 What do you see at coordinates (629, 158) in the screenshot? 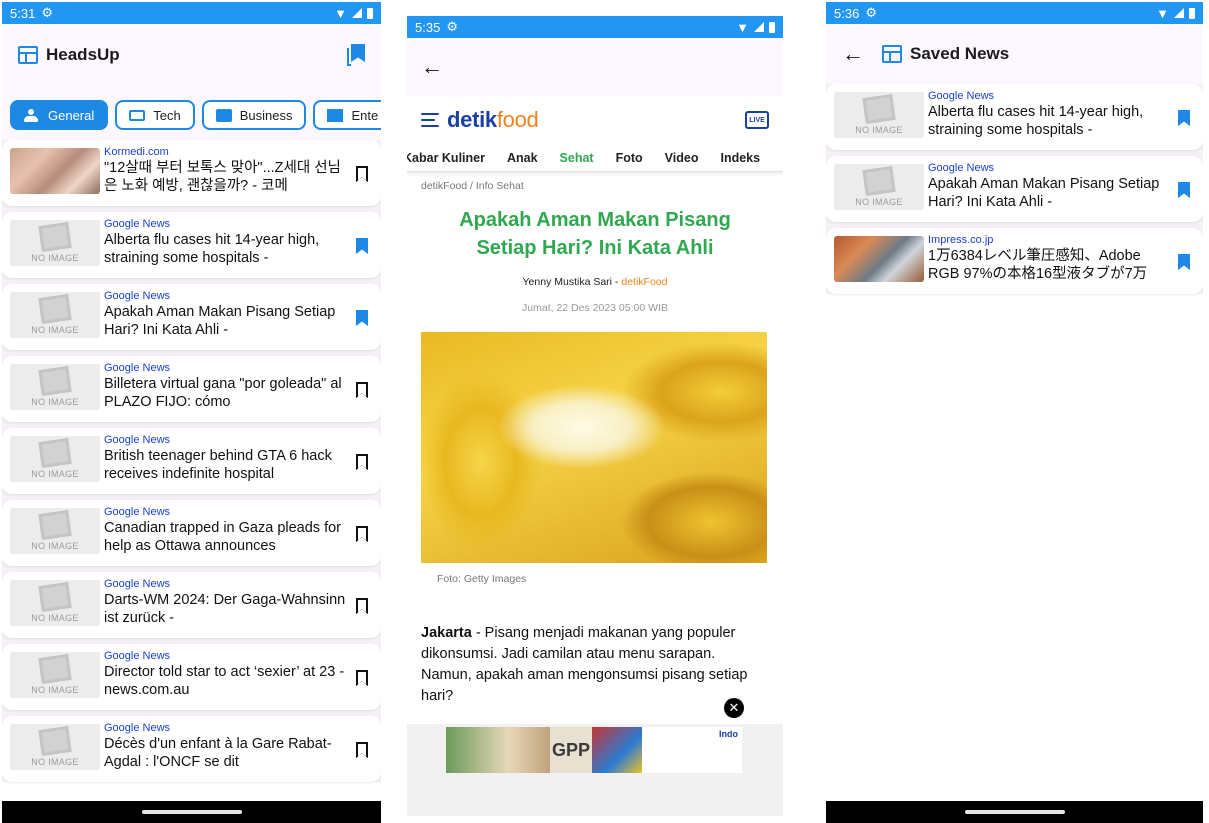
I see `nav-foto: Foto` at bounding box center [629, 158].